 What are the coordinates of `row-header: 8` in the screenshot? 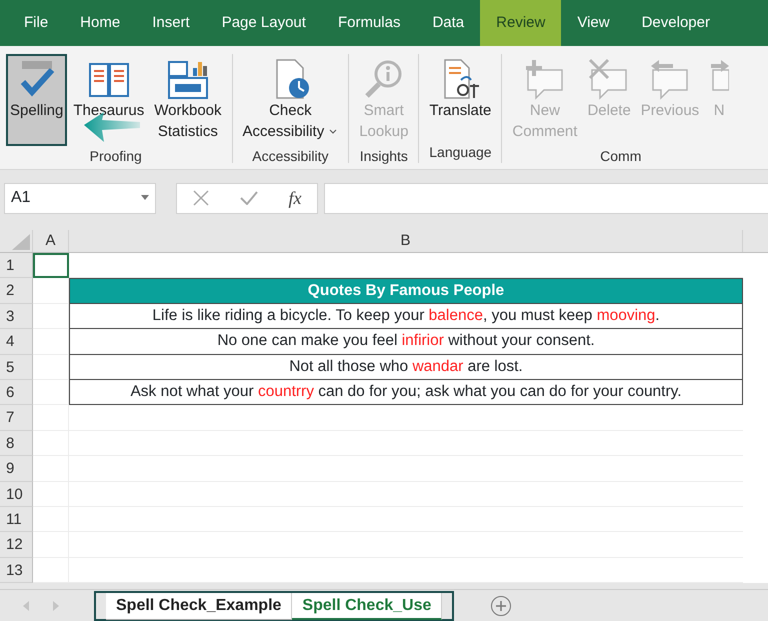 It's located at (16, 443).